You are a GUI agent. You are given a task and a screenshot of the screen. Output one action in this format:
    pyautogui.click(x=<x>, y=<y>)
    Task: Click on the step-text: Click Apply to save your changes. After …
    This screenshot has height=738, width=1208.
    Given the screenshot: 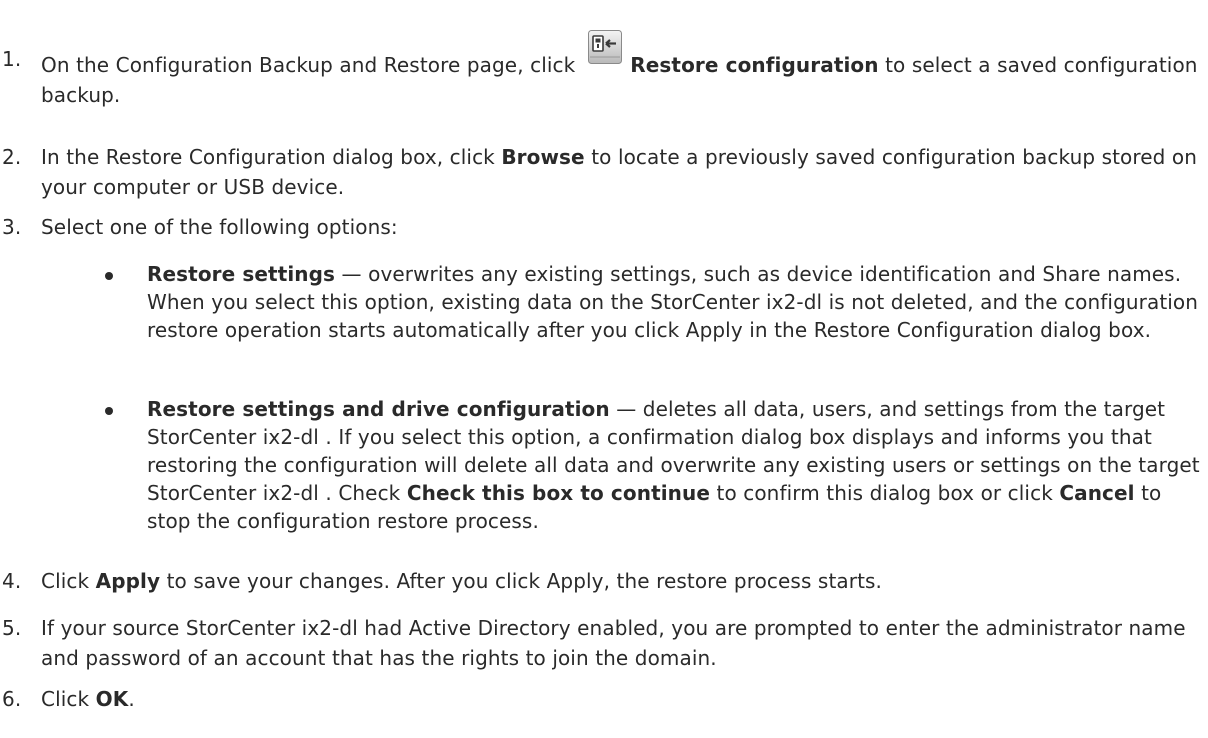 What is the action you would take?
    pyautogui.click(x=461, y=581)
    